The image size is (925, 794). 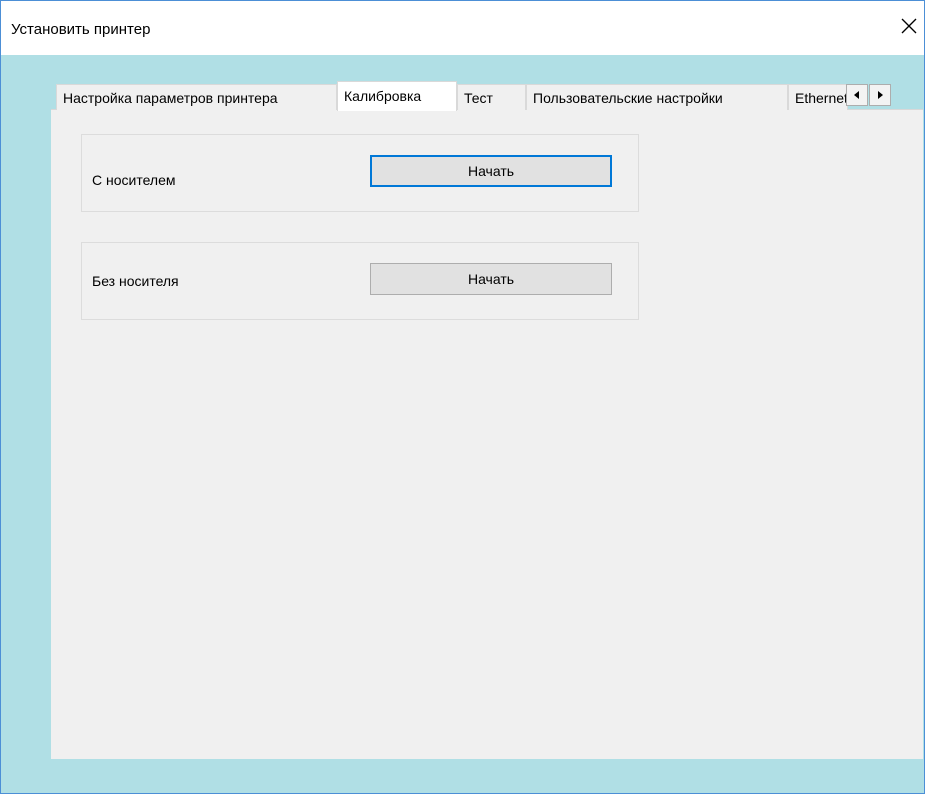 What do you see at coordinates (383, 96) in the screenshot?
I see `tab-label: Калибровка` at bounding box center [383, 96].